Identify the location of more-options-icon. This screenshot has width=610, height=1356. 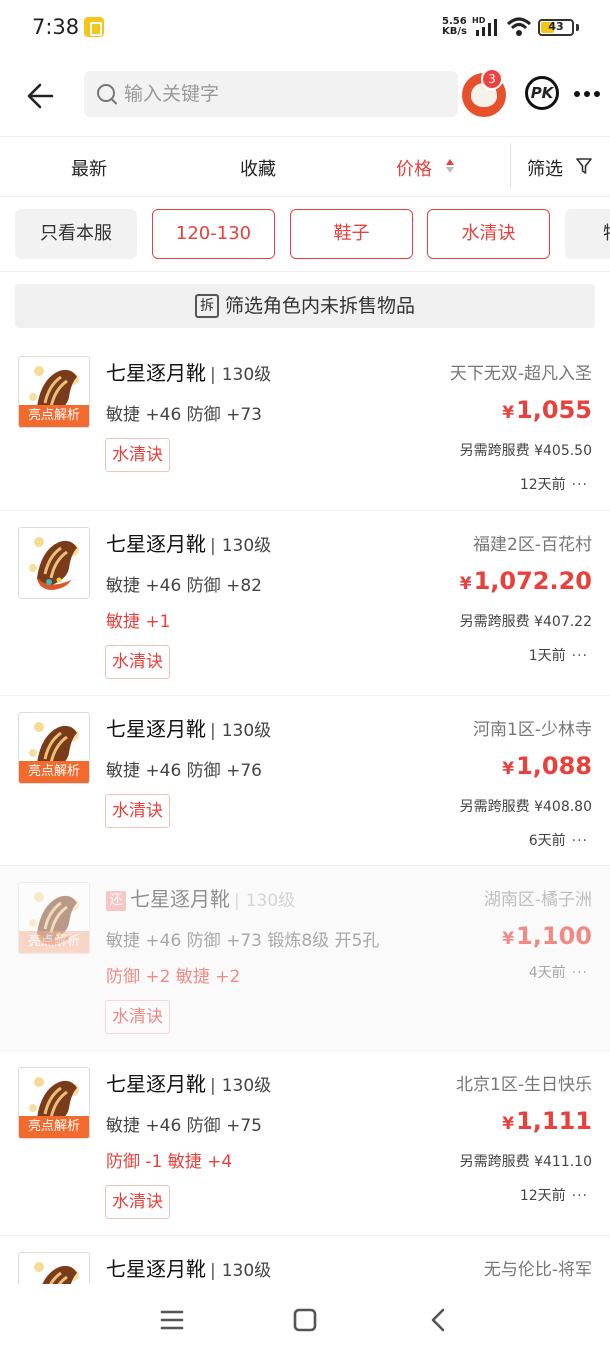
(589, 93).